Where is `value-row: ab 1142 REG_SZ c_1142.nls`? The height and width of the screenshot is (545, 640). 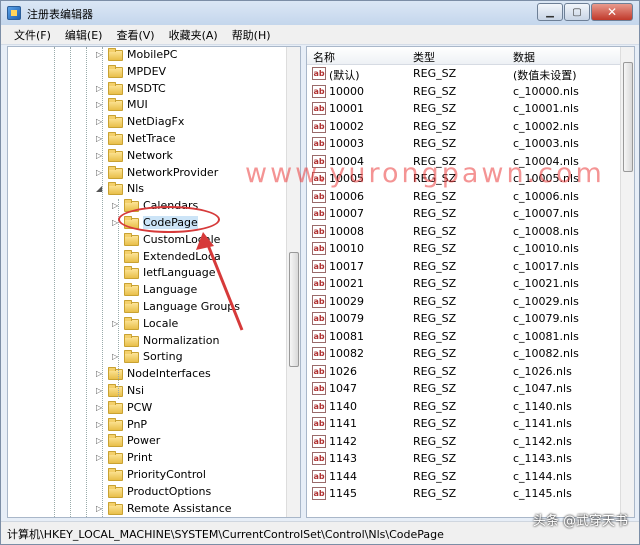
value-row: ab 1142 REG_SZ c_1142.nls is located at coordinates (464, 442).